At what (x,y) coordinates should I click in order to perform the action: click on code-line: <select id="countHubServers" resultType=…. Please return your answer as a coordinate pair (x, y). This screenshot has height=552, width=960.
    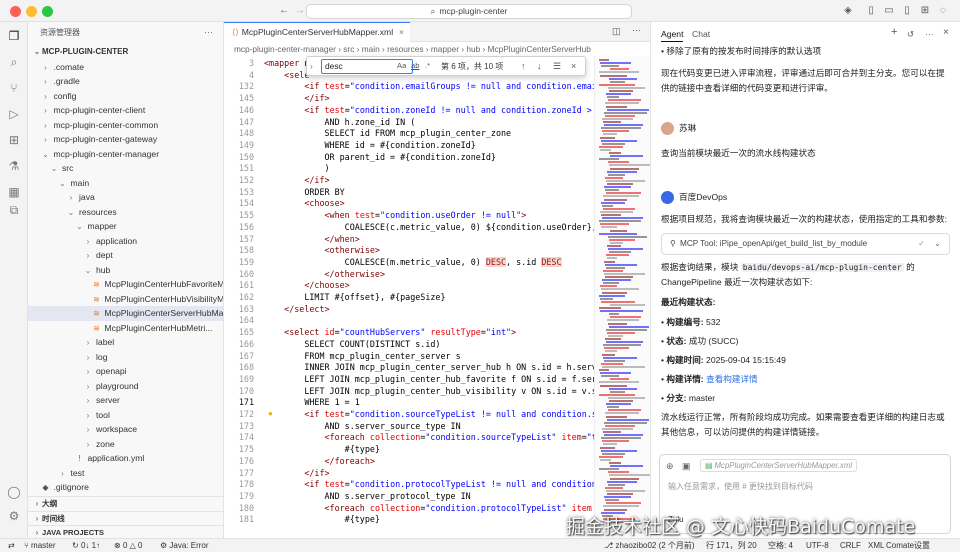
    Looking at the image, I should click on (390, 333).